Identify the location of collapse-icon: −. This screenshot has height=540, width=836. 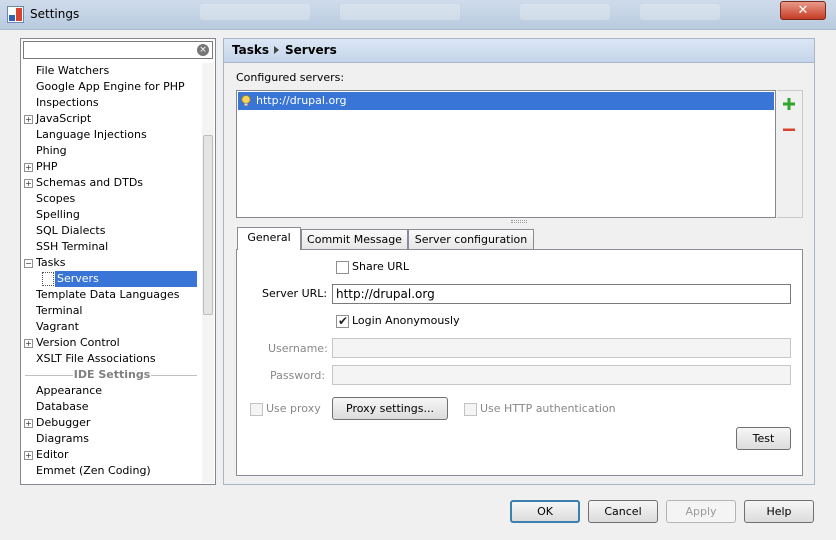
(28, 263).